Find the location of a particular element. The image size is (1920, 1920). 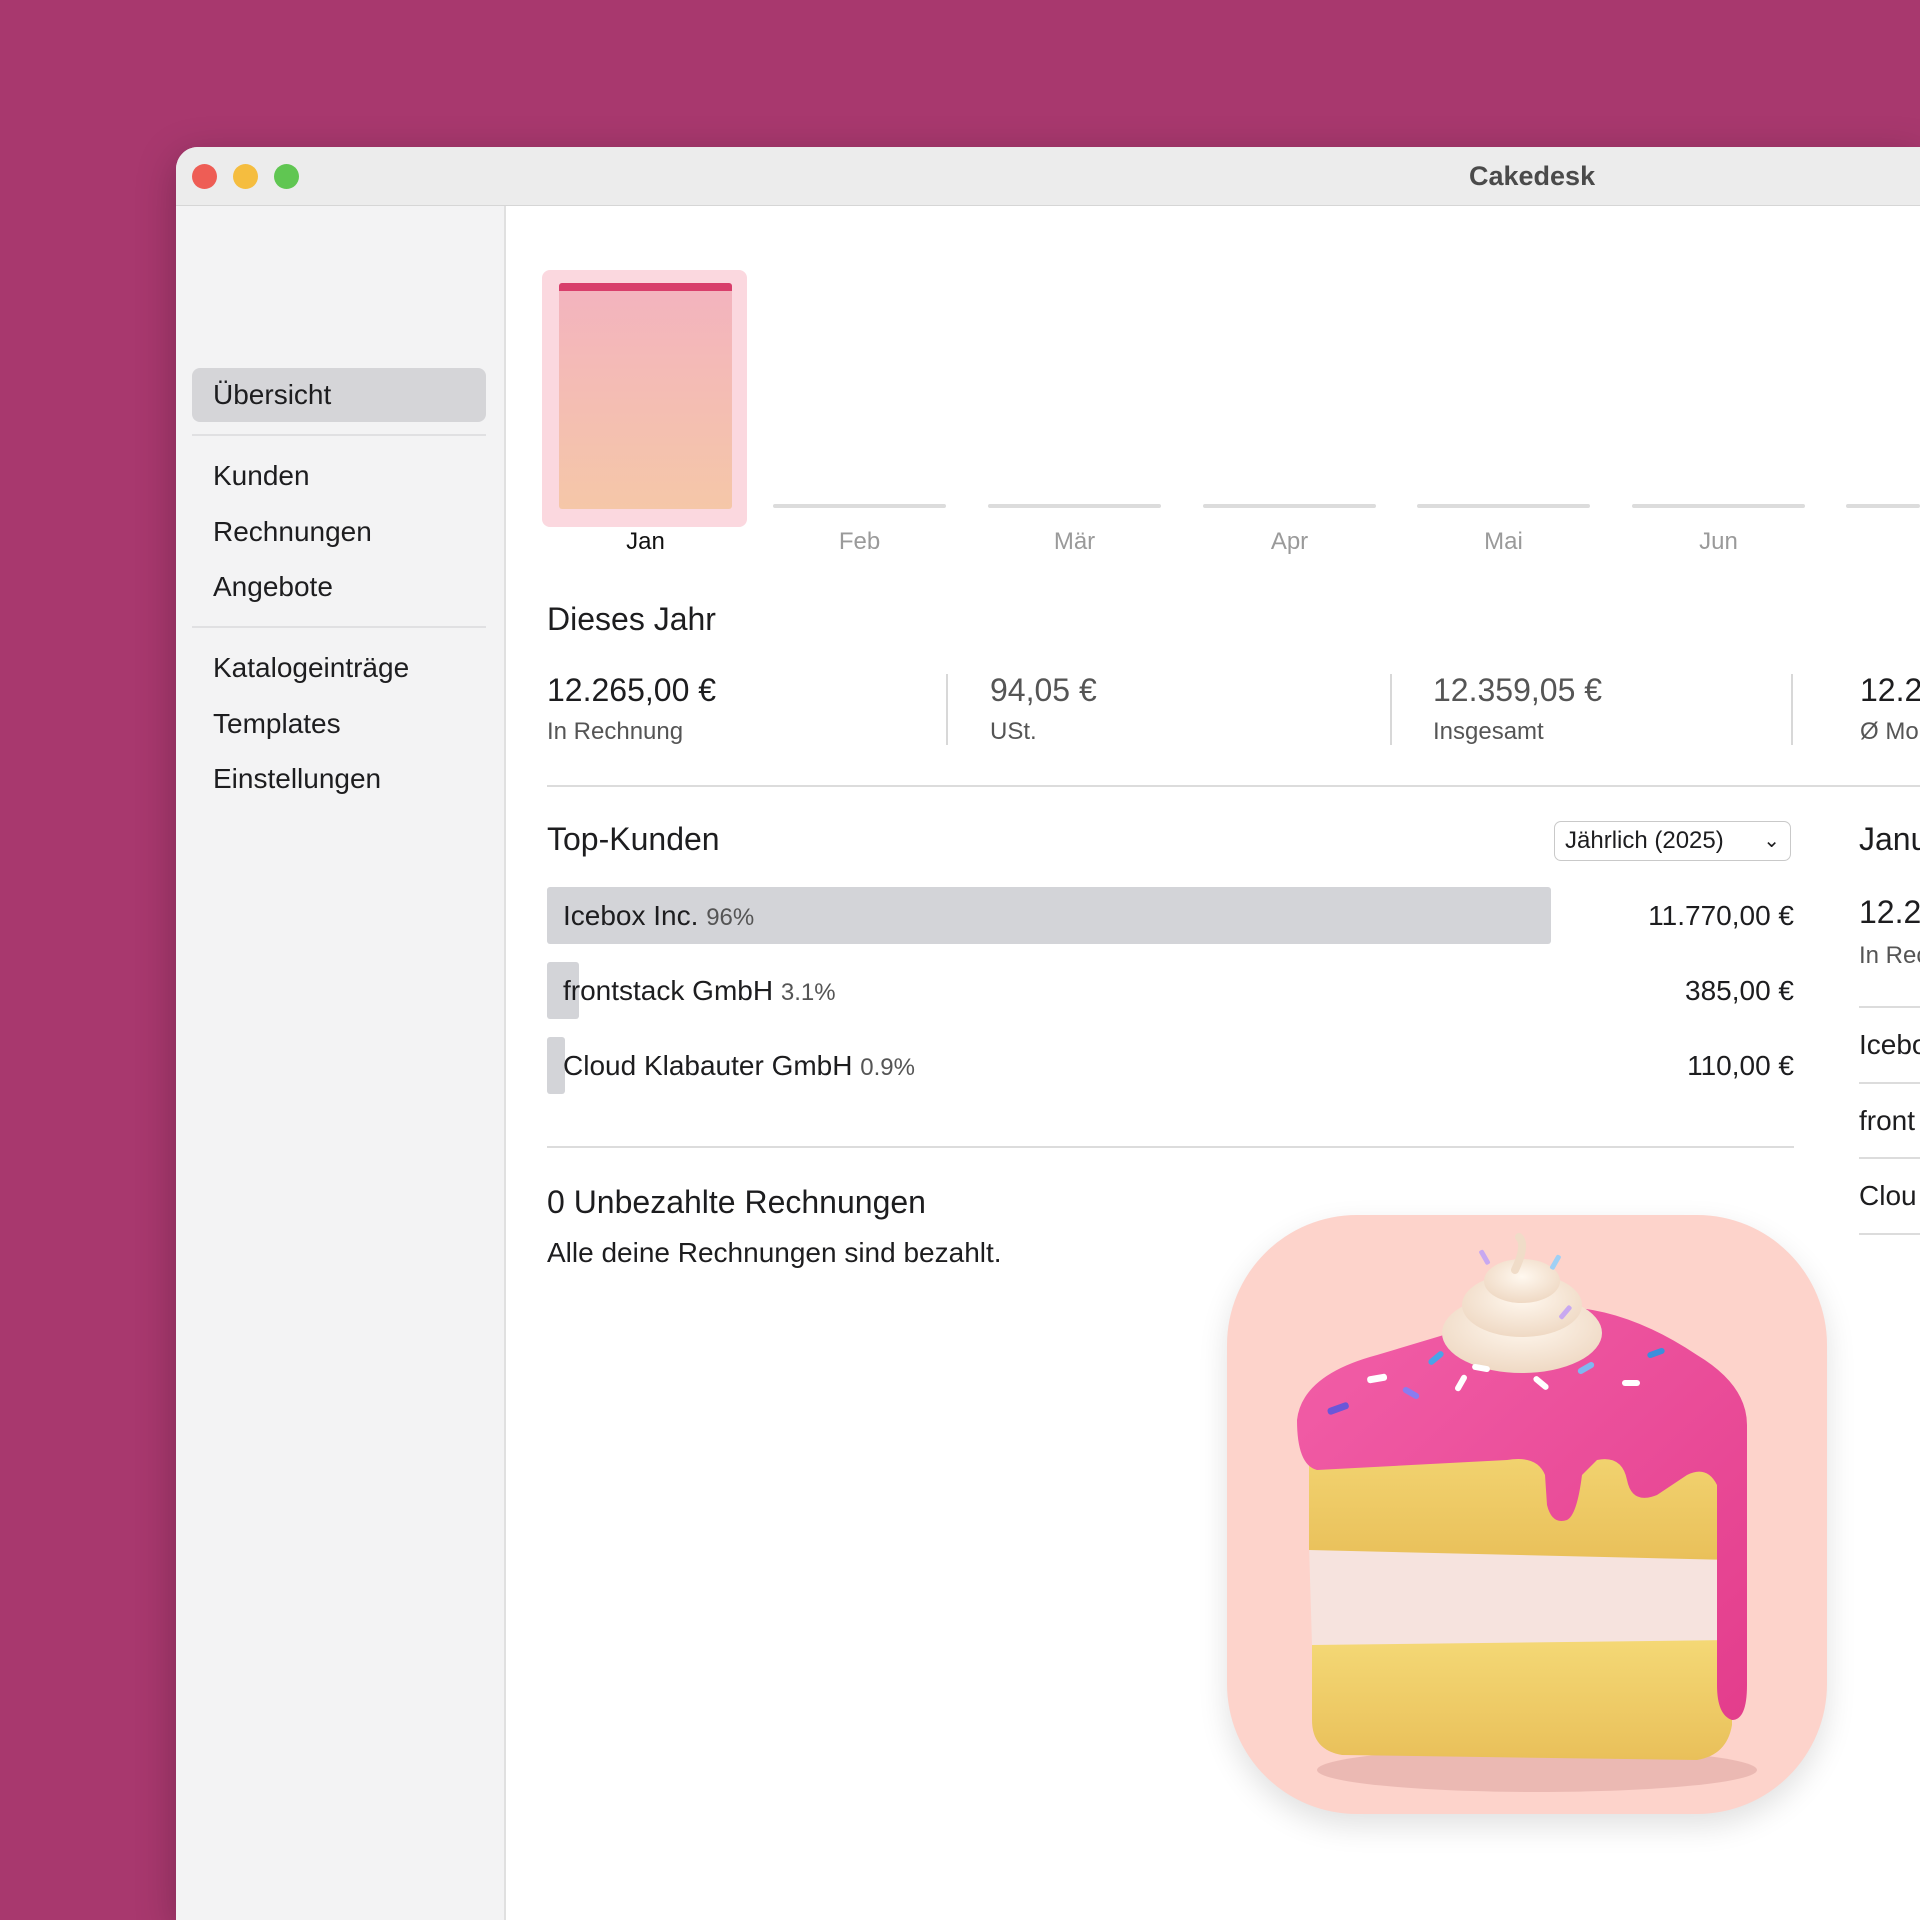

bar-jan-cap is located at coordinates (645, 287).